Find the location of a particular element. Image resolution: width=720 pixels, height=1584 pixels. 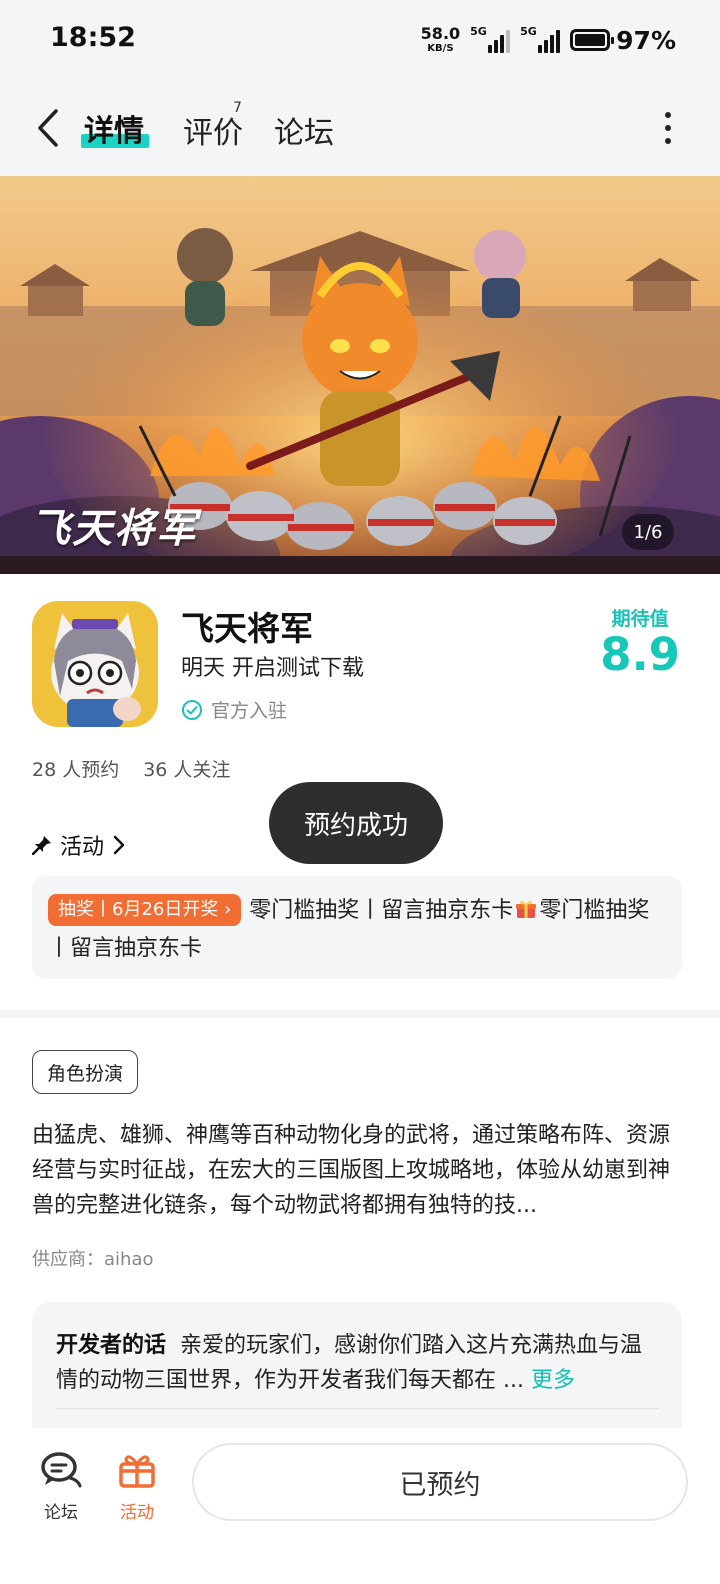

section-divider is located at coordinates (360, 1014).